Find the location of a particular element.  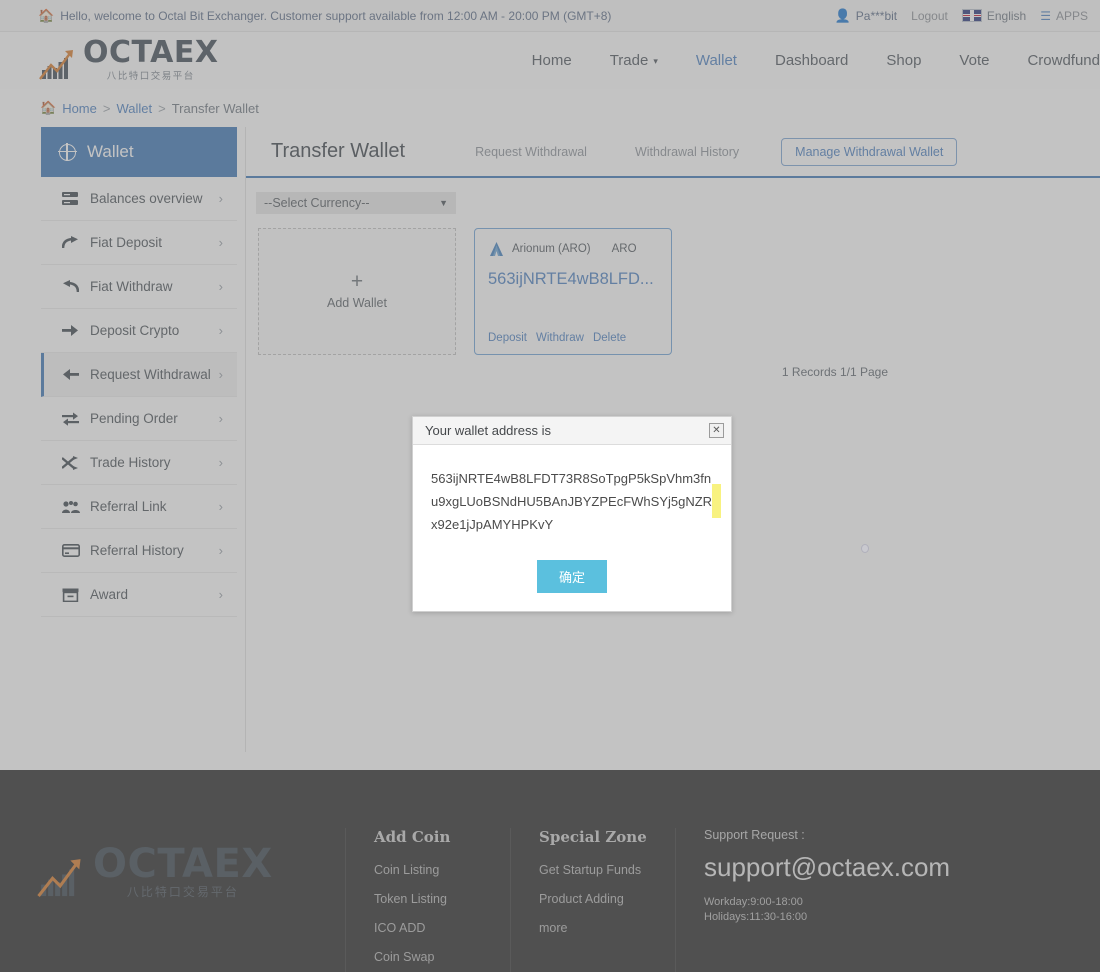

close-icon: ✕ is located at coordinates (716, 430).